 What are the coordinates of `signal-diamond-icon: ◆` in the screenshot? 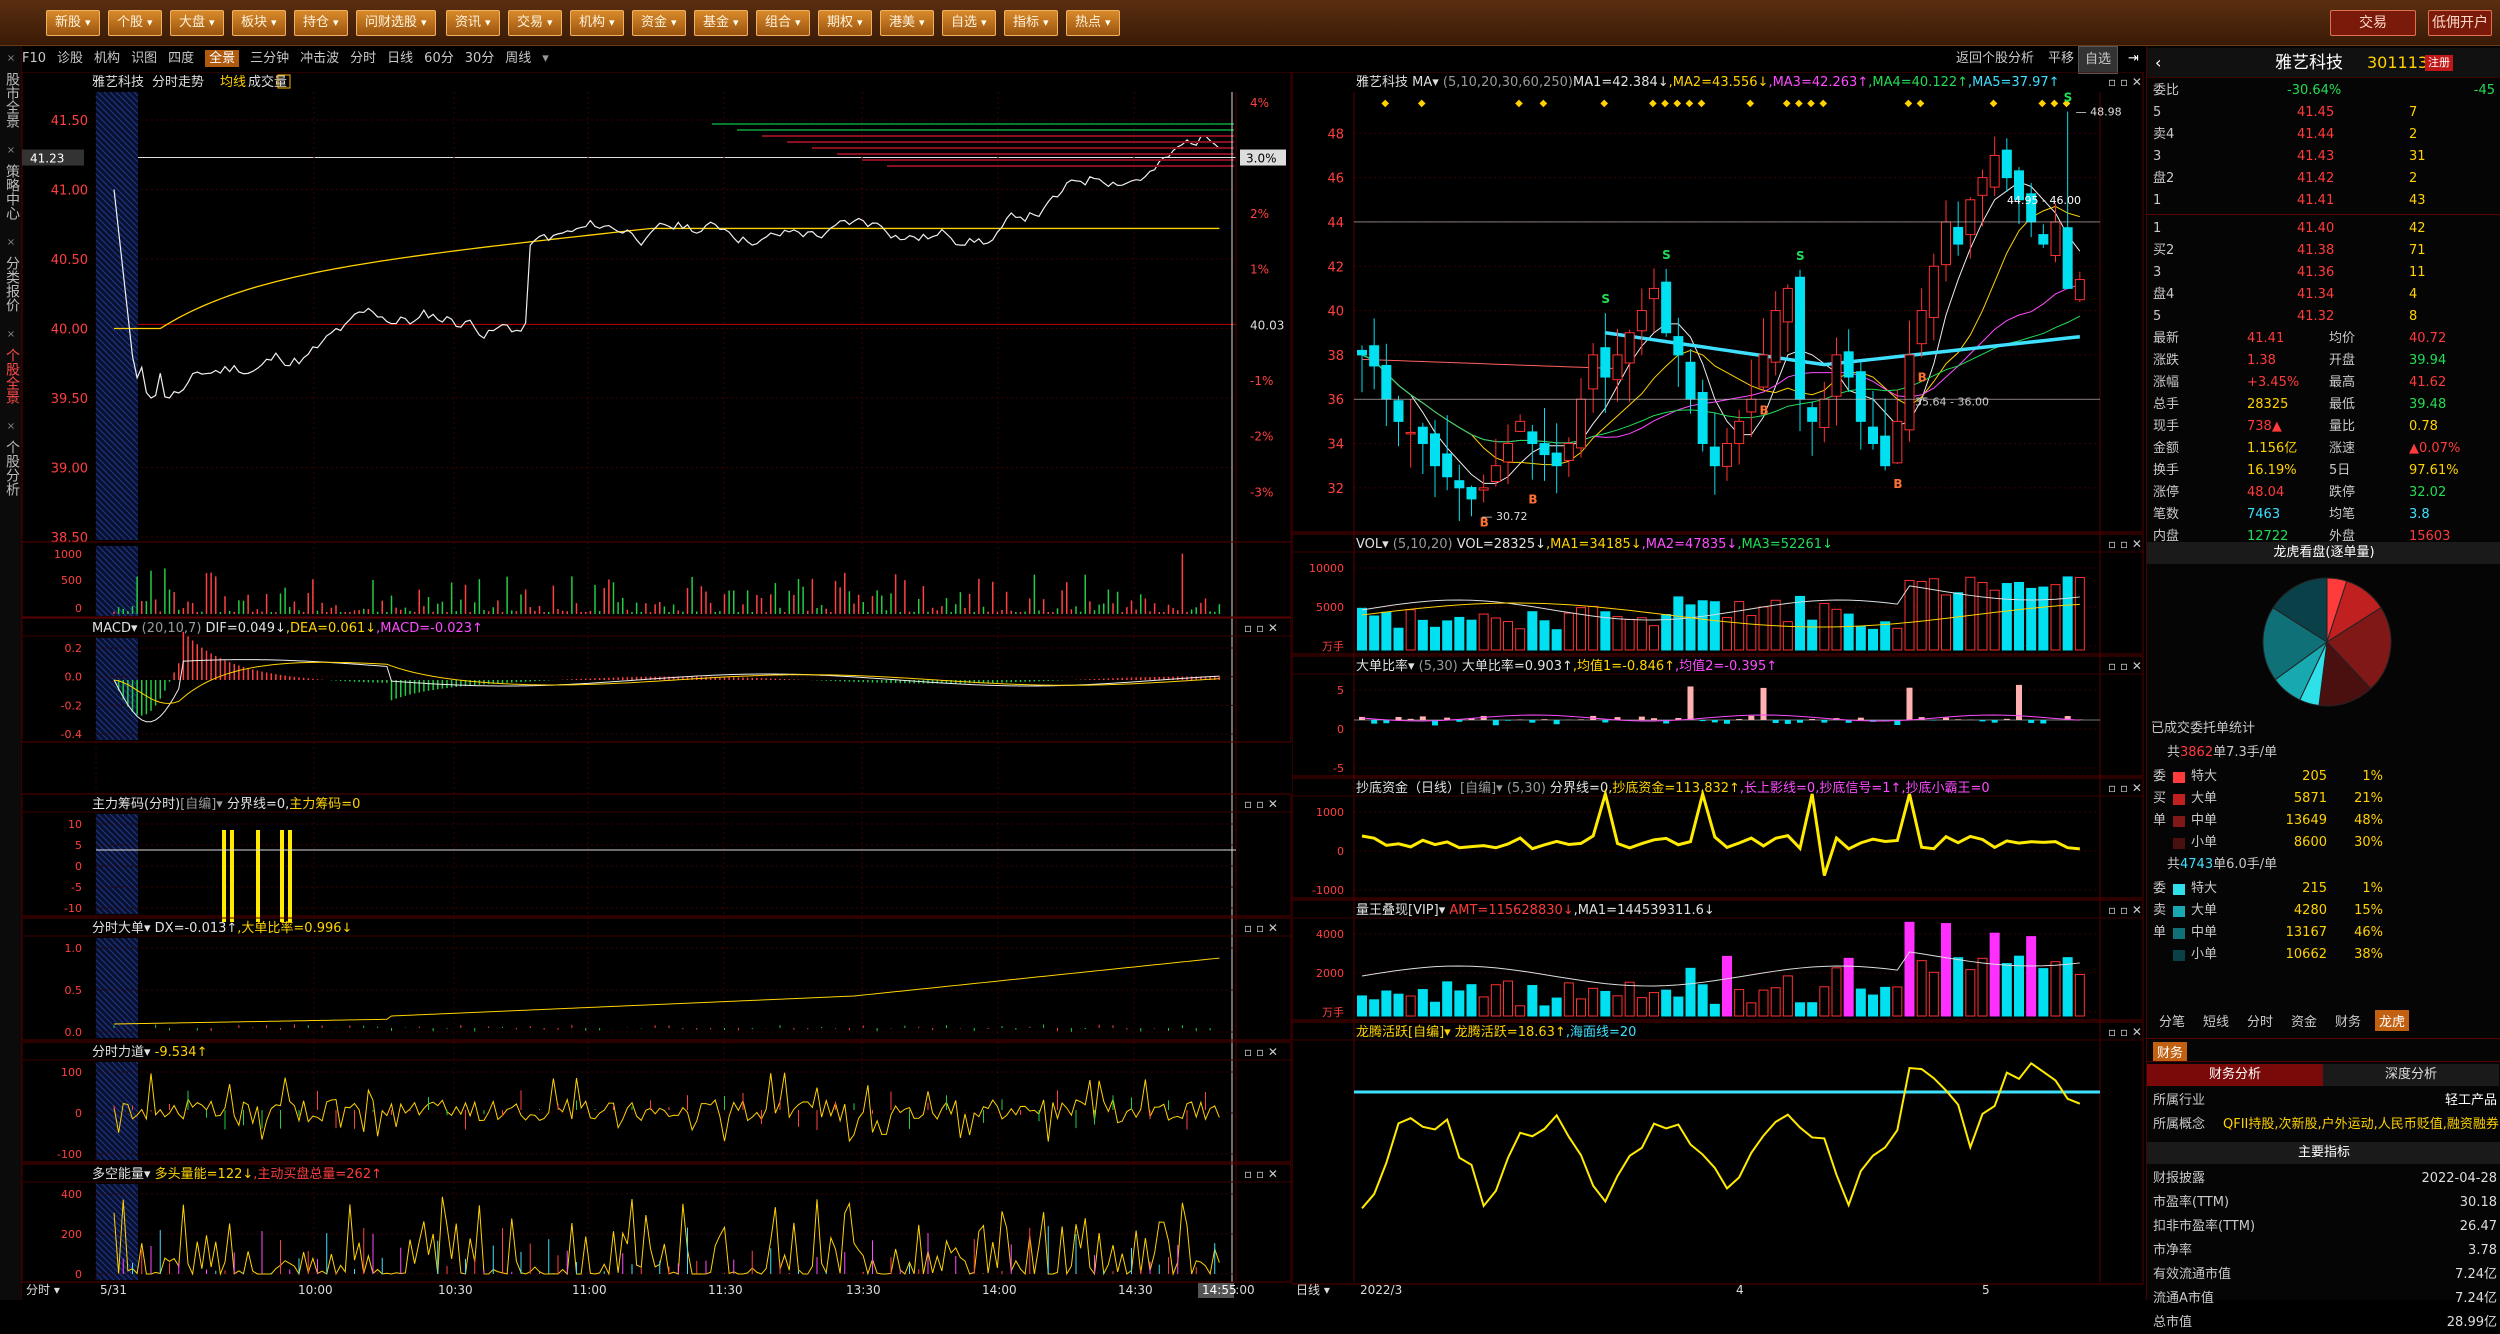 It's located at (1385, 103).